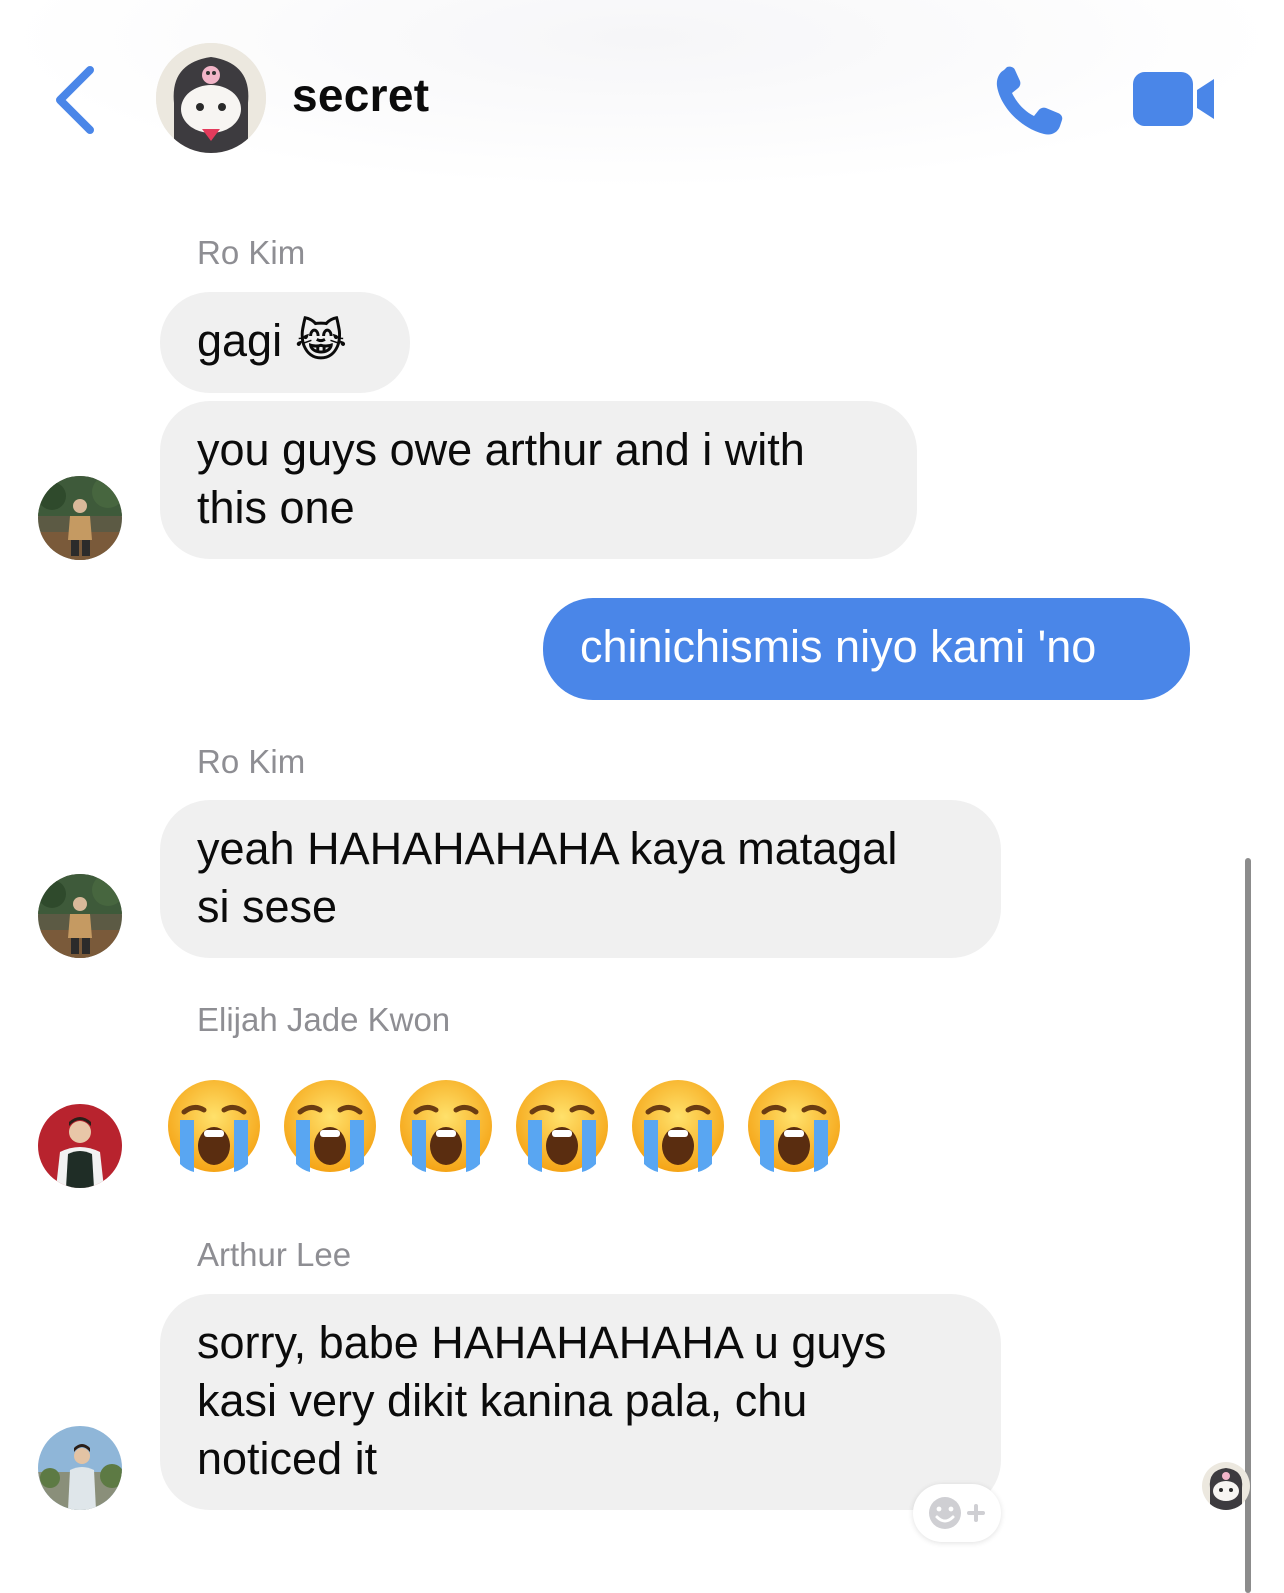 This screenshot has height=1593, width=1284. I want to click on video-call-button, so click(1175, 99).